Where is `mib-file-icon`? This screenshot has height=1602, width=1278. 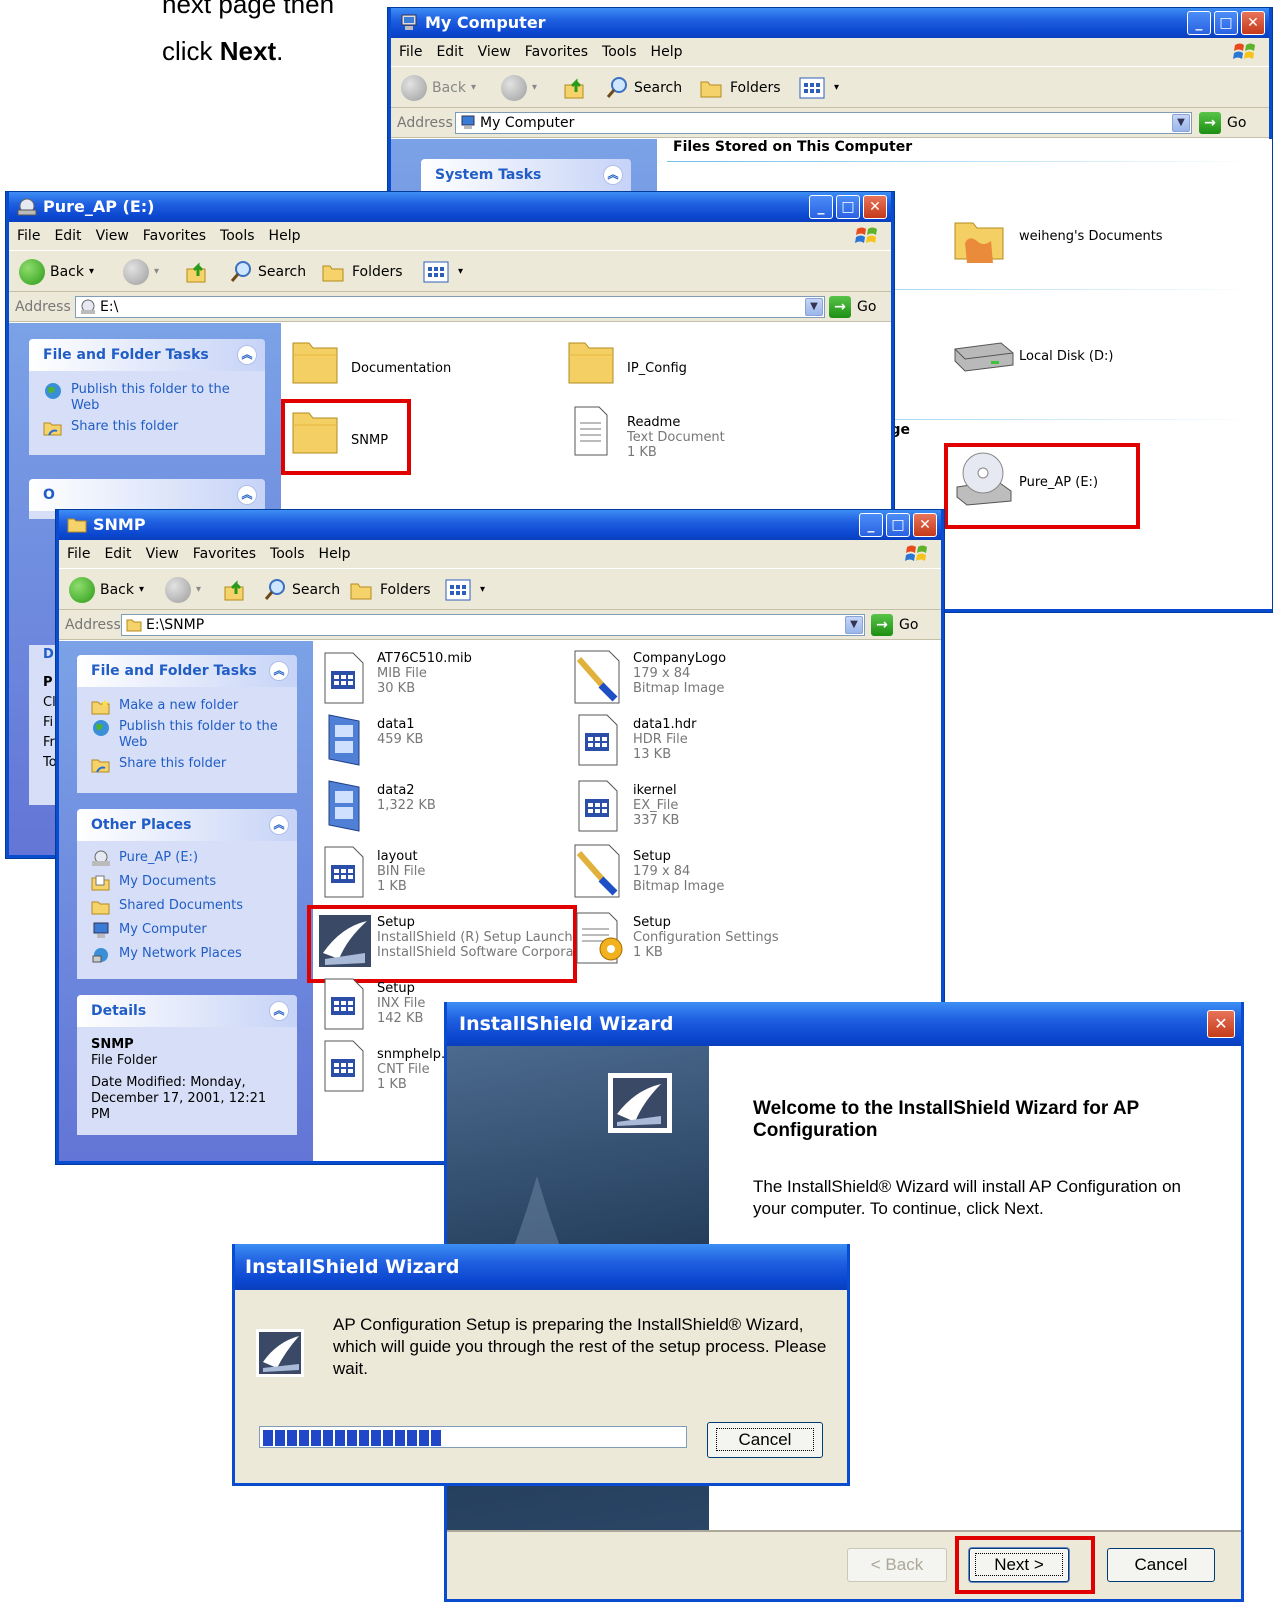 mib-file-icon is located at coordinates (344, 678).